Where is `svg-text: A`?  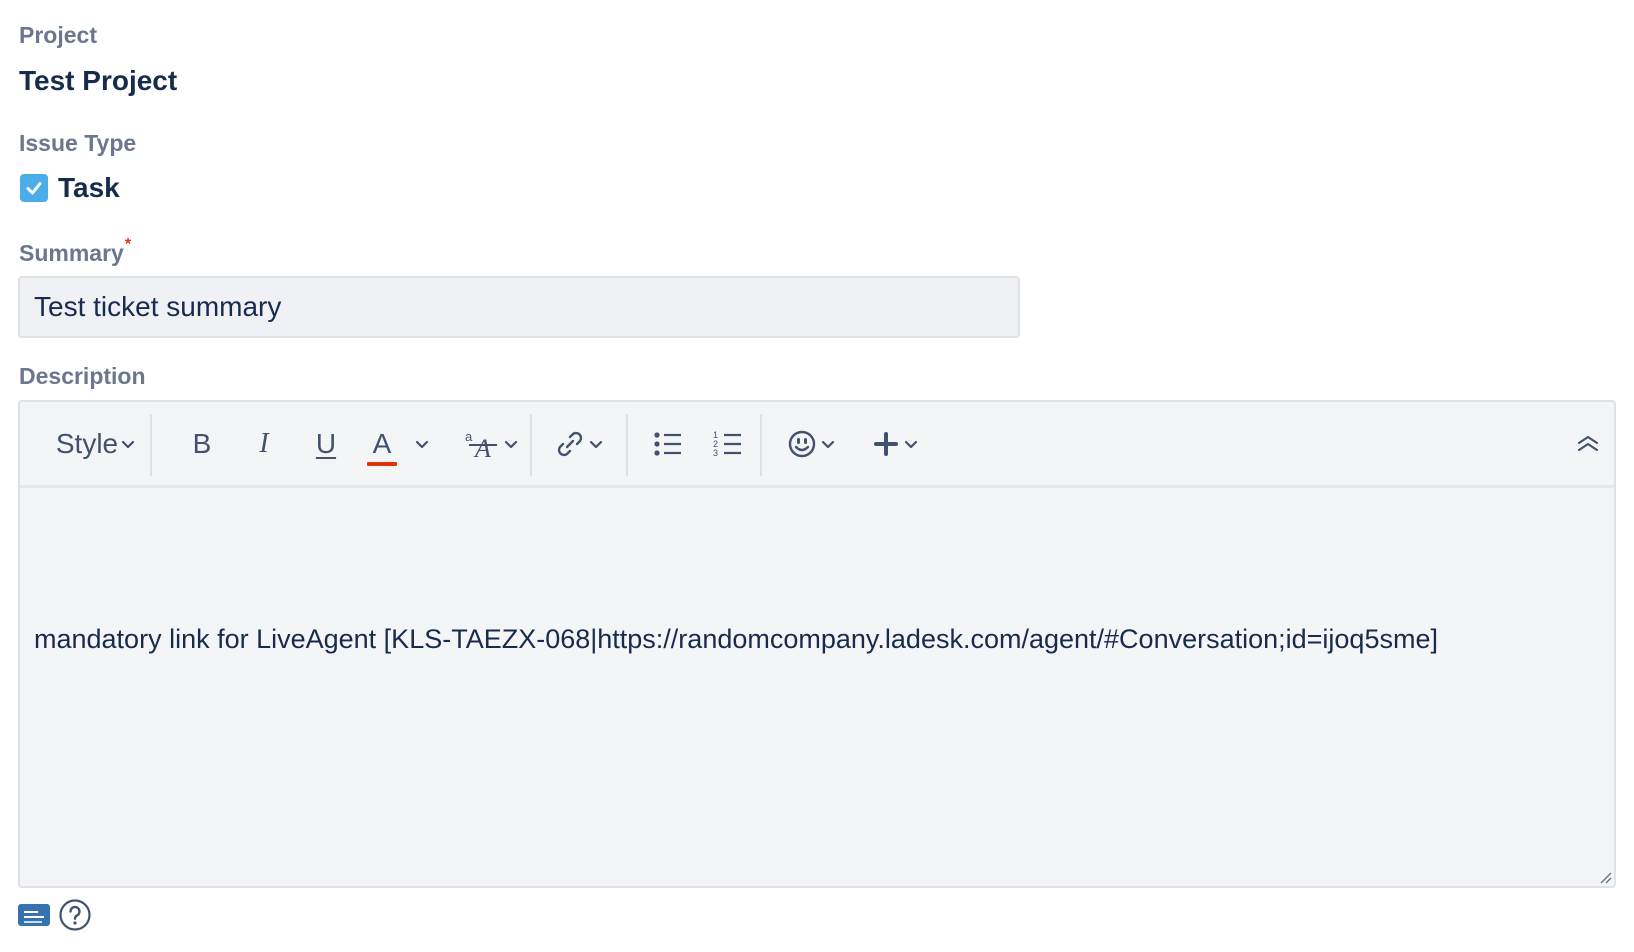
svg-text: A is located at coordinates (482, 447).